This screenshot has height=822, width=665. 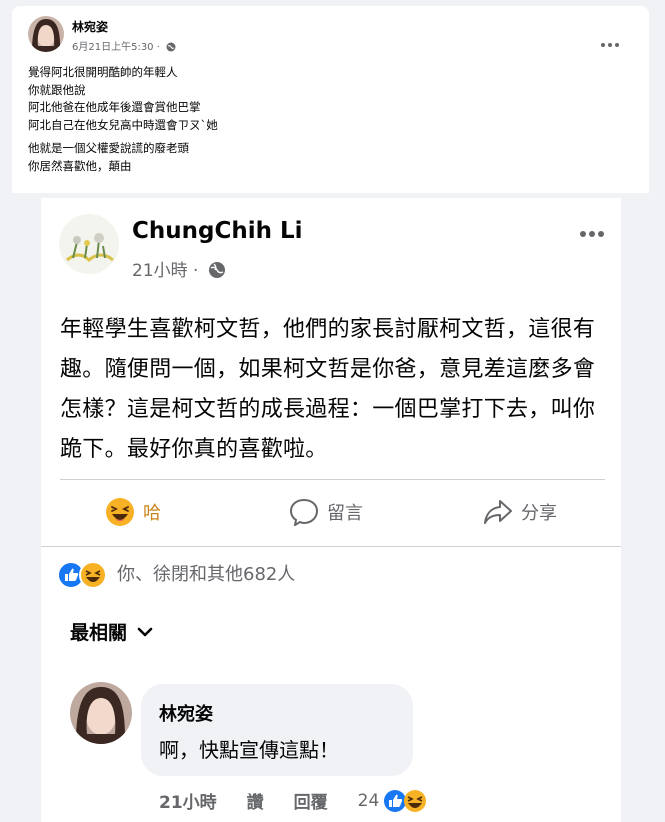 What do you see at coordinates (57, 89) in the screenshot?
I see `post-line: 你就跟他說` at bounding box center [57, 89].